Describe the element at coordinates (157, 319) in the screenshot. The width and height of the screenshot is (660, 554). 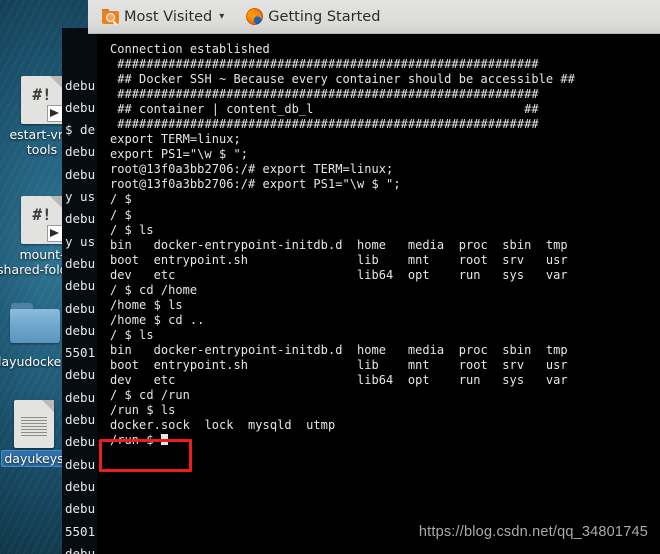
I see `terminal-line: /home $ cd ..` at that location.